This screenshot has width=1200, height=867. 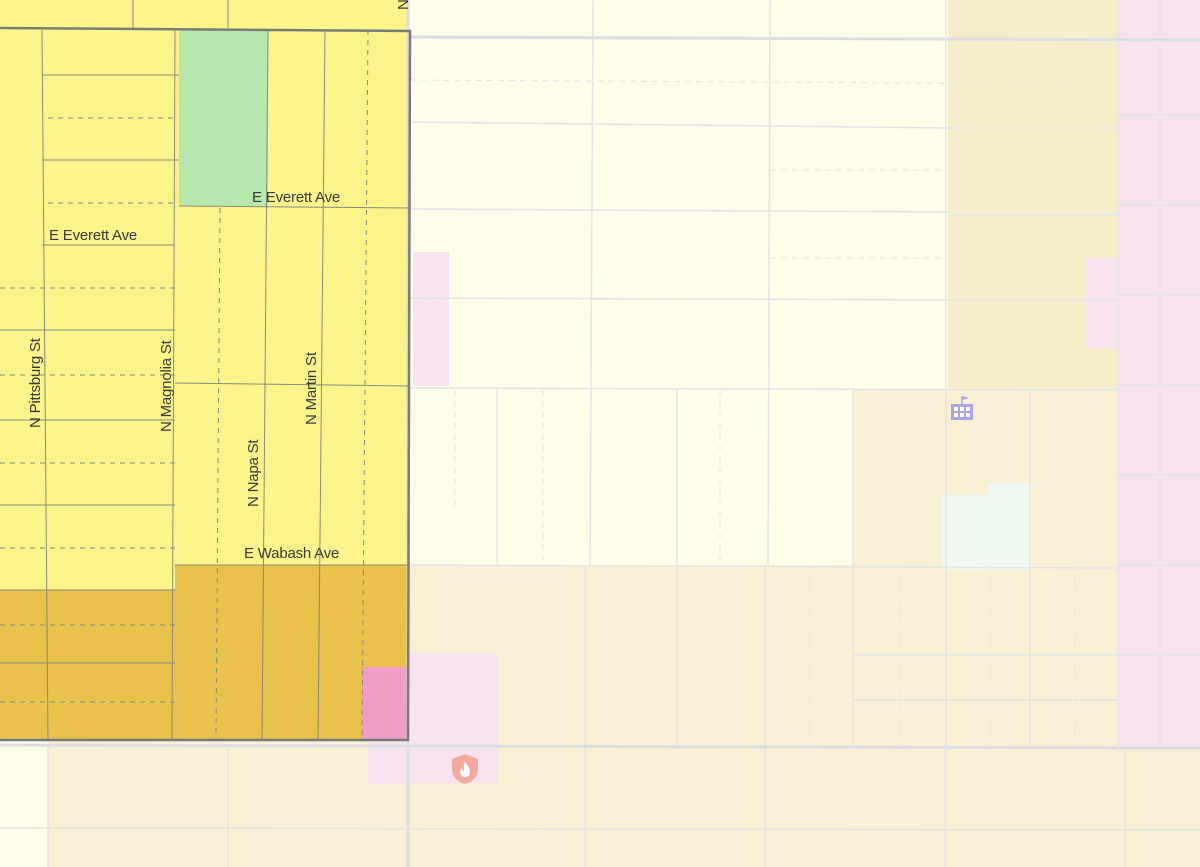 What do you see at coordinates (311, 388) in the screenshot?
I see `street-label-n-martin-st: N Martin St` at bounding box center [311, 388].